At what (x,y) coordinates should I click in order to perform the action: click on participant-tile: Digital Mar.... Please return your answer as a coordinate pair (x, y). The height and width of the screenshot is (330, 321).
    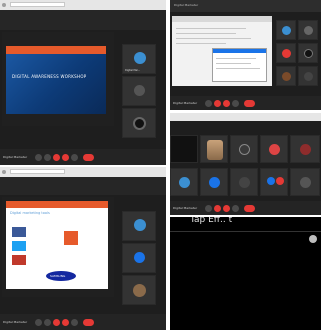
    Looking at the image, I should click on (139, 59).